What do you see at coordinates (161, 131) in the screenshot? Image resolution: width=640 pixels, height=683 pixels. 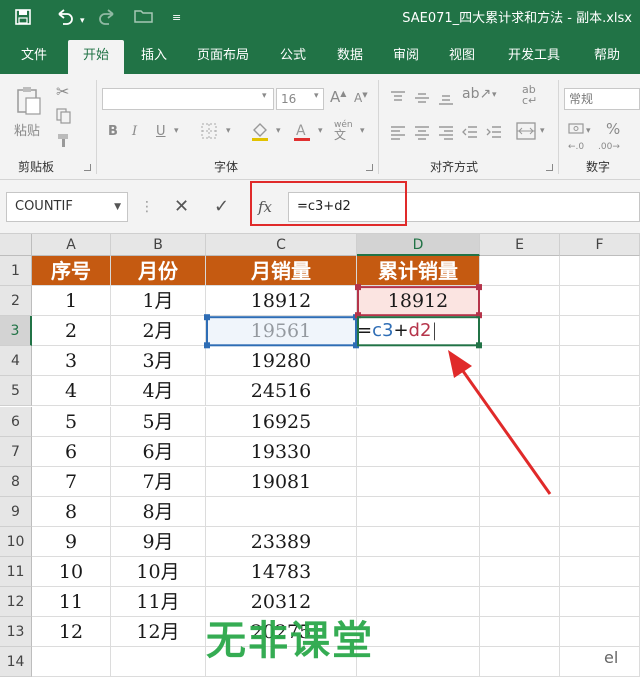 I see `underline-button: U` at bounding box center [161, 131].